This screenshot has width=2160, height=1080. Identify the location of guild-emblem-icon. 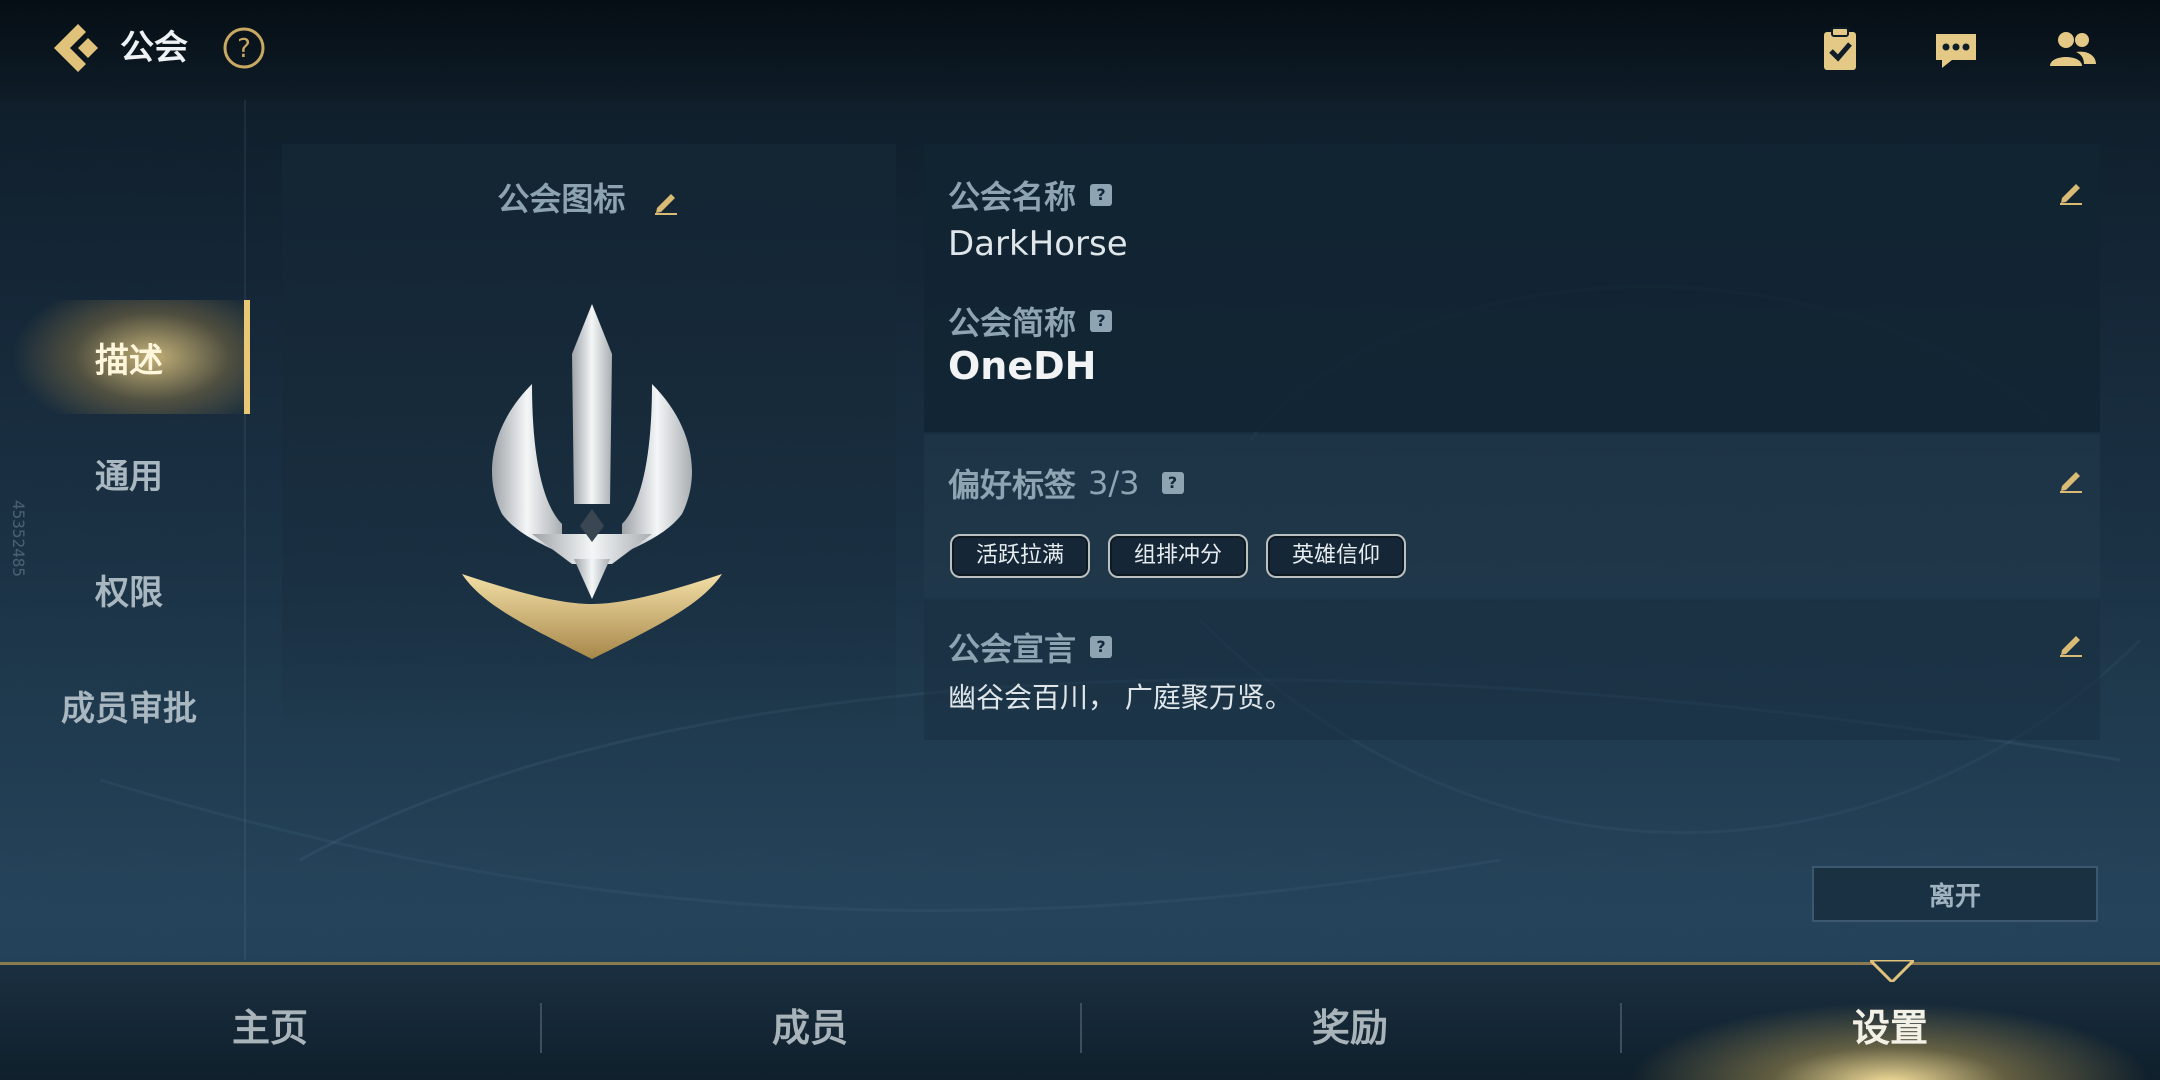
(592, 481).